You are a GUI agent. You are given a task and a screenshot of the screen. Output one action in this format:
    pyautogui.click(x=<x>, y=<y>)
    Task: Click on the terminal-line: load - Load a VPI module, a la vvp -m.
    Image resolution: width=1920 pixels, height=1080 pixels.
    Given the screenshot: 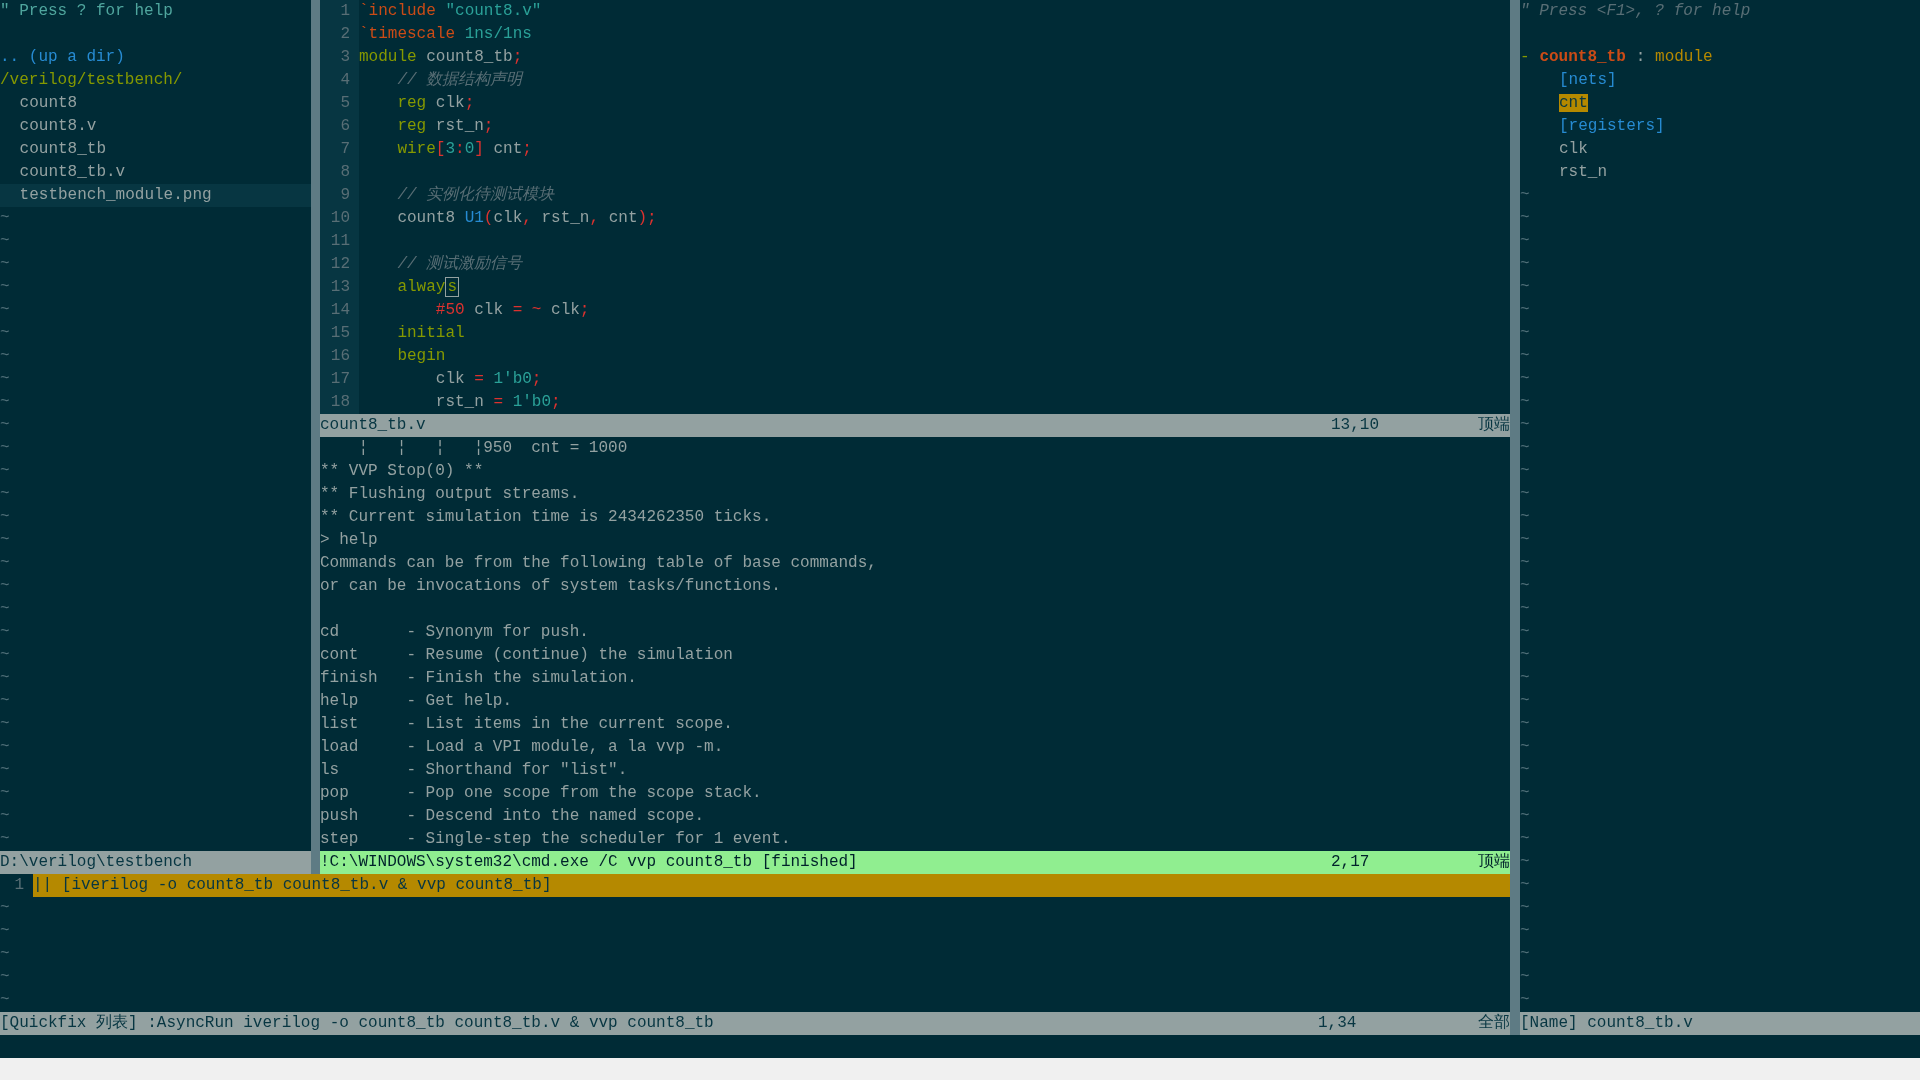 What is the action you would take?
    pyautogui.click(x=522, y=747)
    